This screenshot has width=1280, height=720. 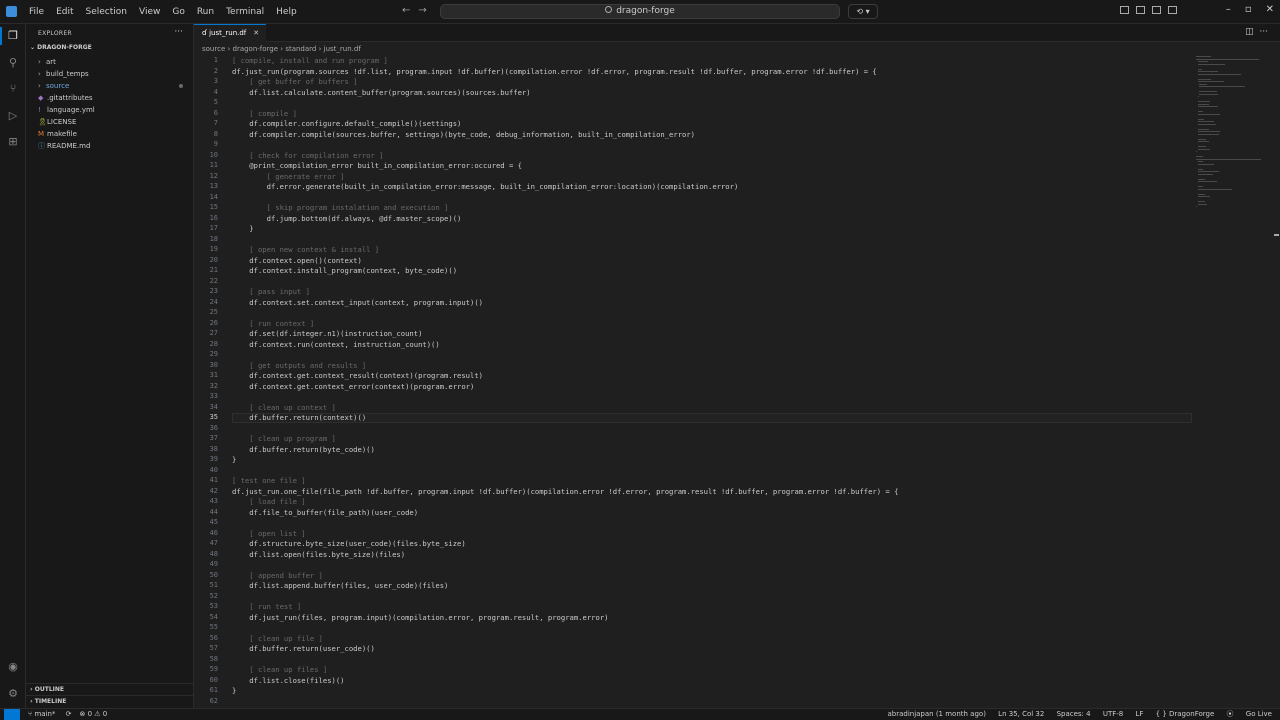 I want to click on code-line: [ clean up file ], so click(x=277, y=638).